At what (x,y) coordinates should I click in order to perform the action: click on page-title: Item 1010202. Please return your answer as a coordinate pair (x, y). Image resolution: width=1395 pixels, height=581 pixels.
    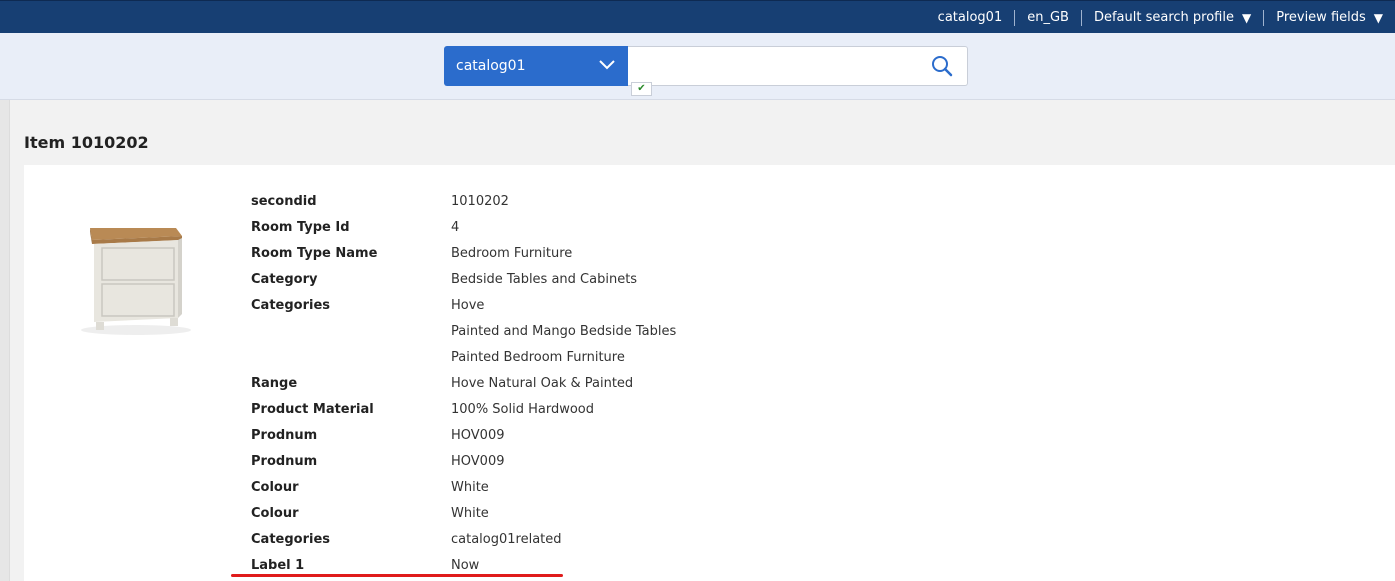
    Looking at the image, I should click on (86, 142).